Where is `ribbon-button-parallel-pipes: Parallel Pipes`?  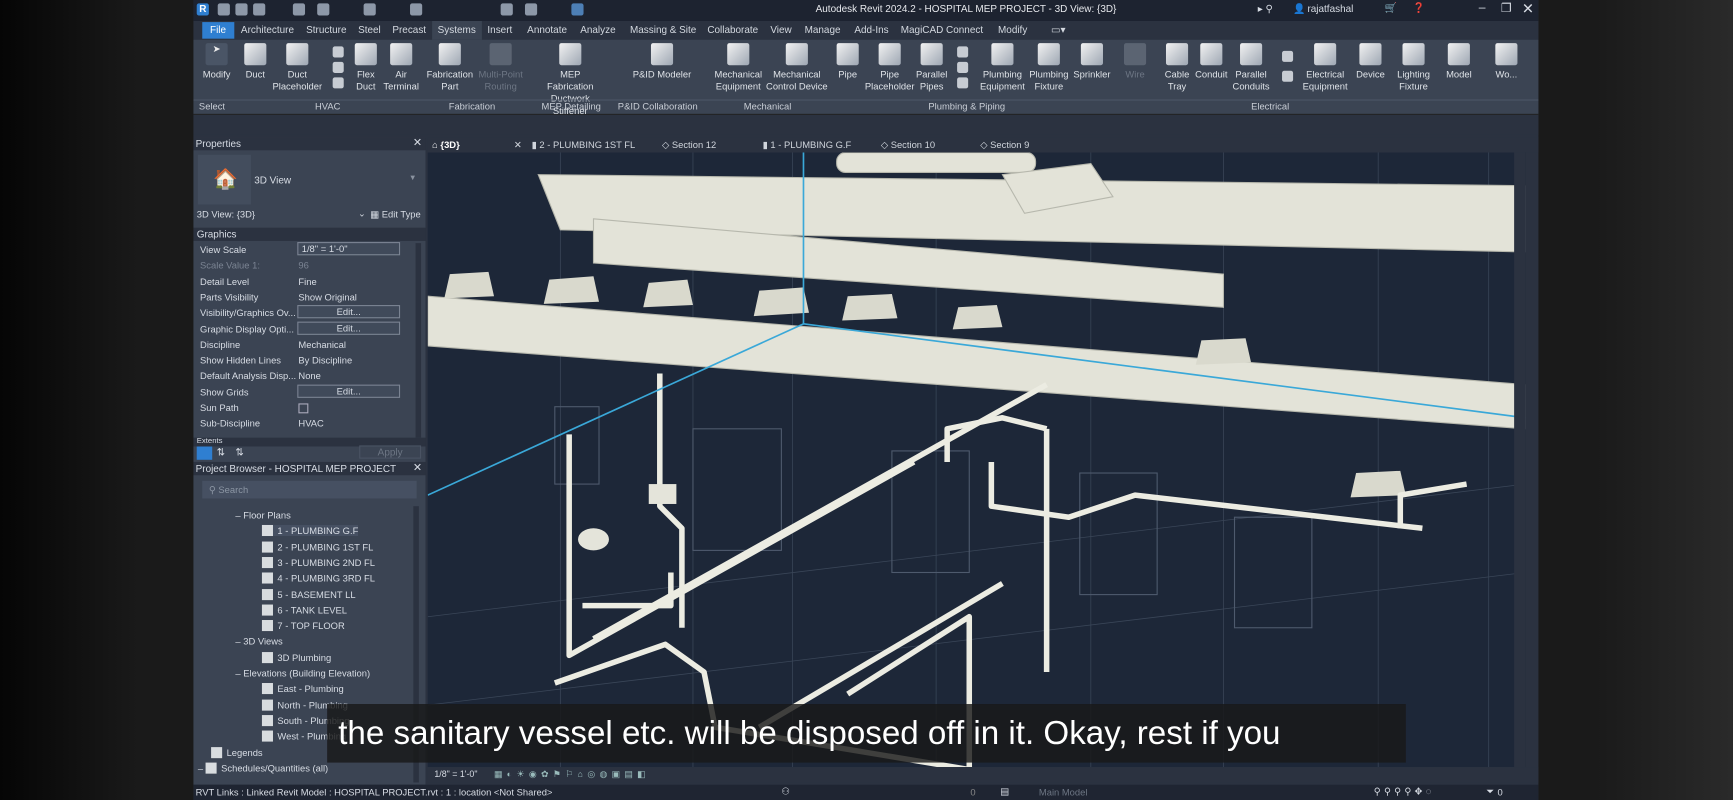 ribbon-button-parallel-pipes: Parallel Pipes is located at coordinates (932, 68).